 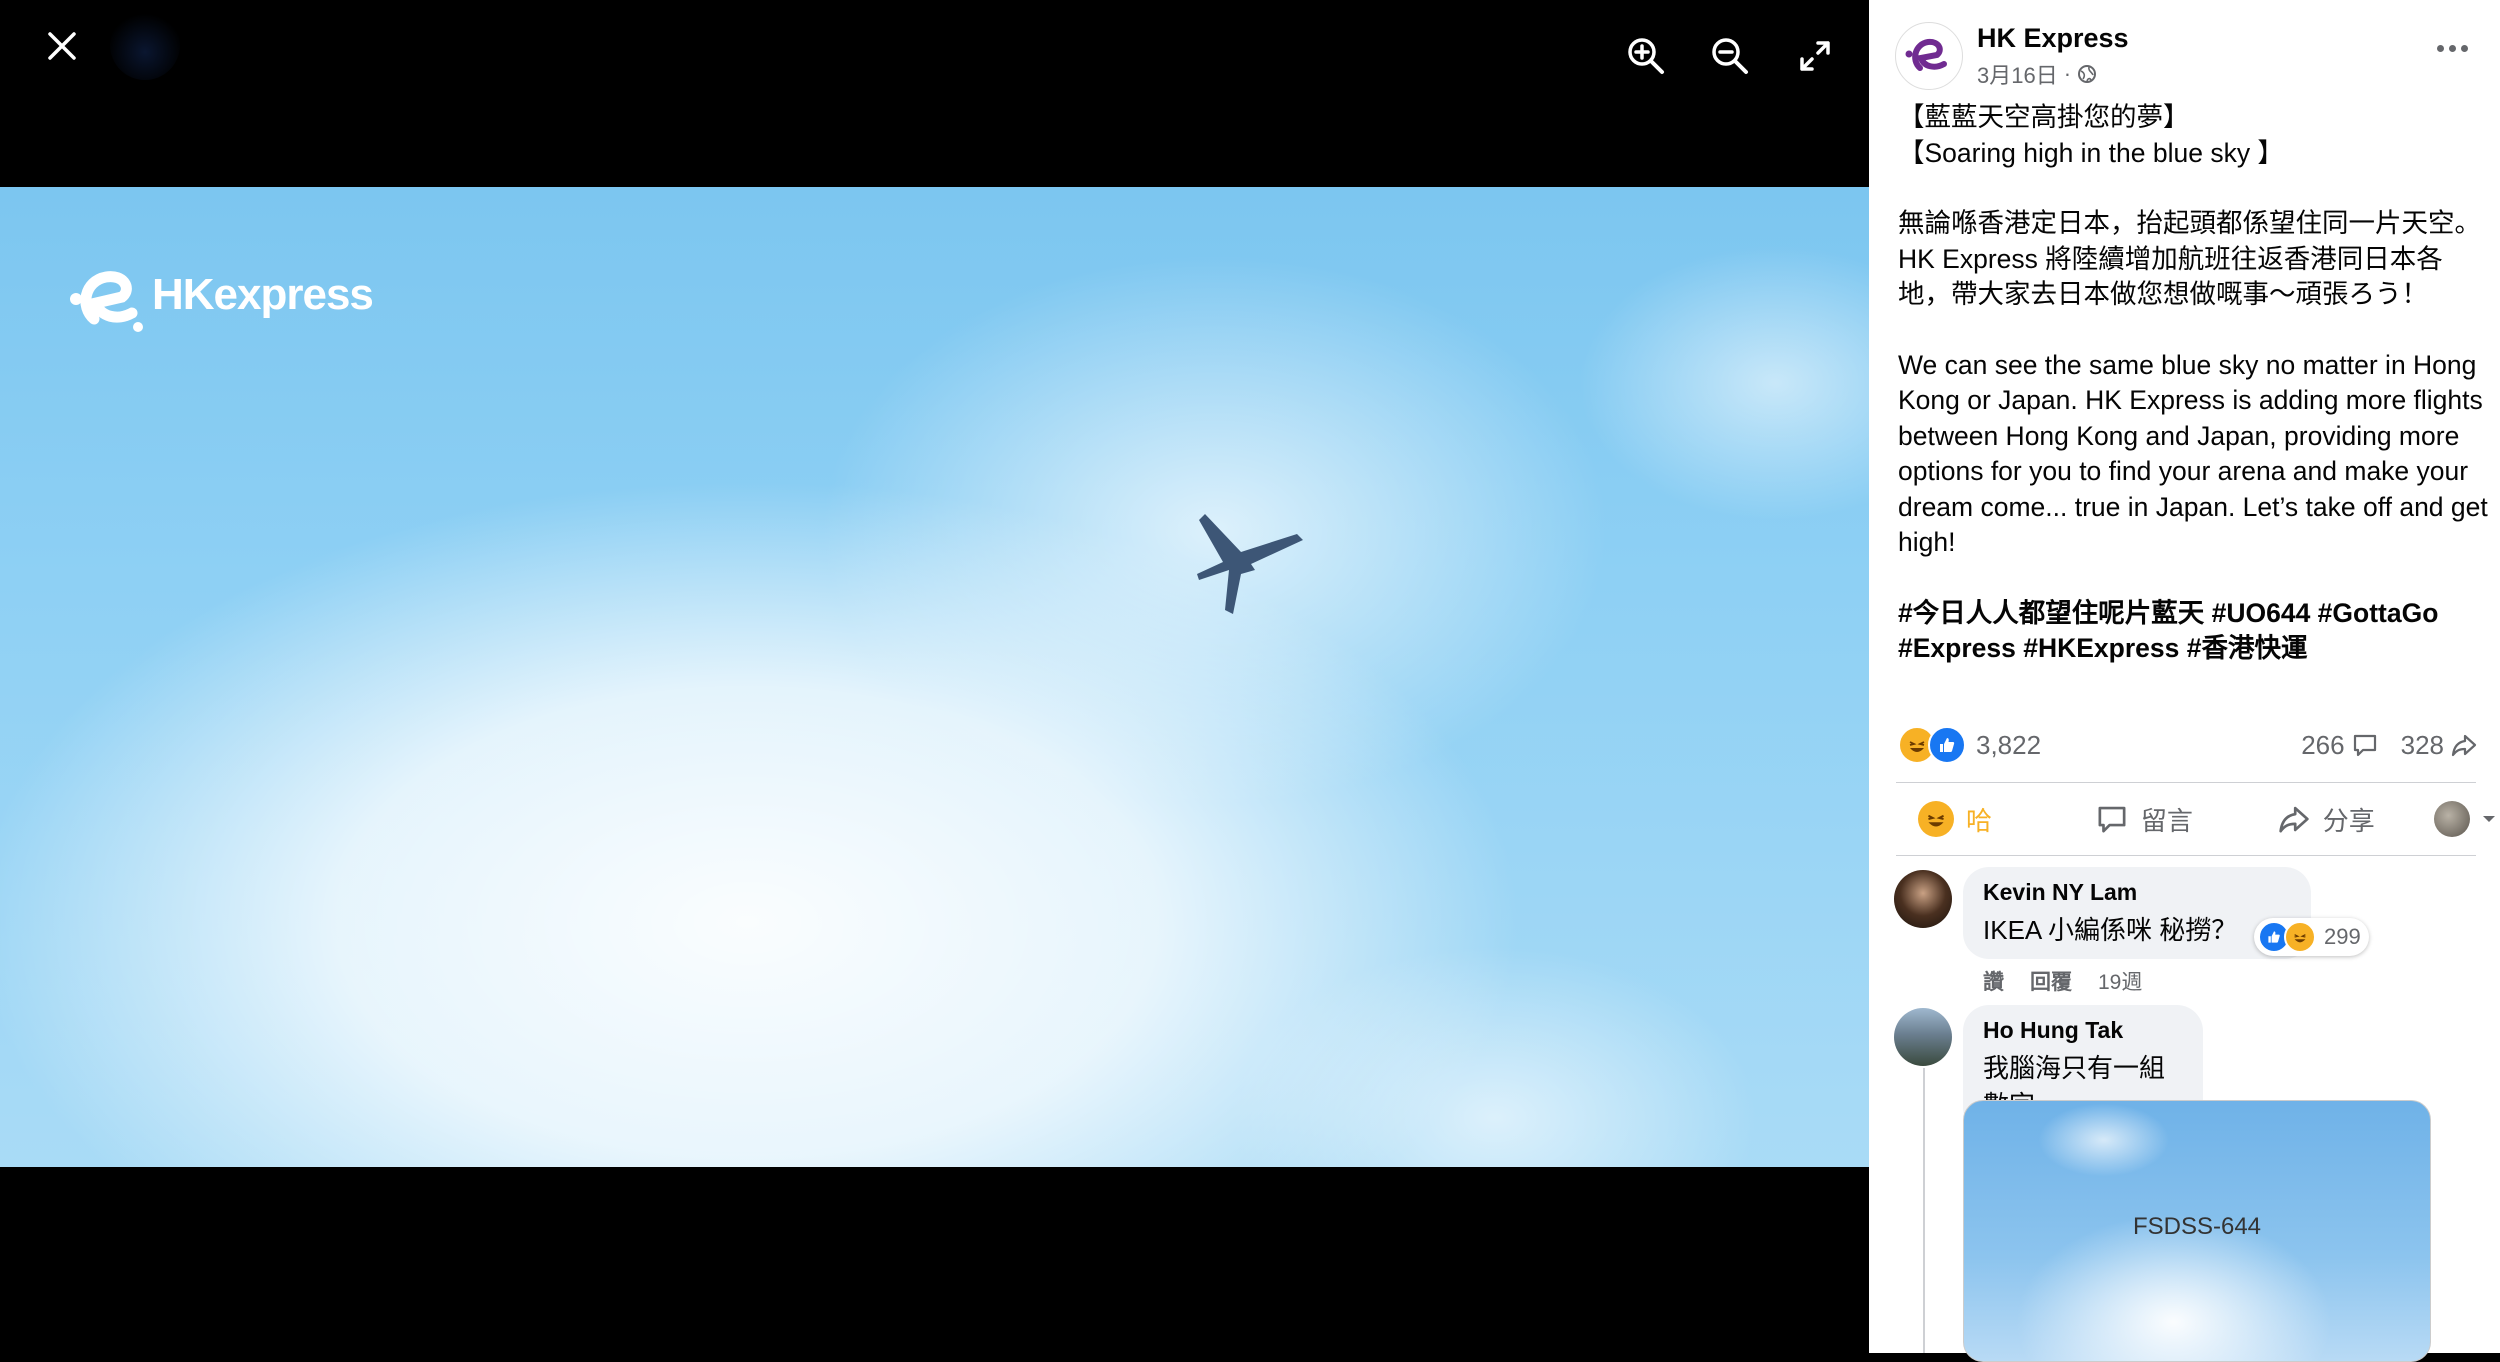 I want to click on comment-count: 266, so click(x=2339, y=745).